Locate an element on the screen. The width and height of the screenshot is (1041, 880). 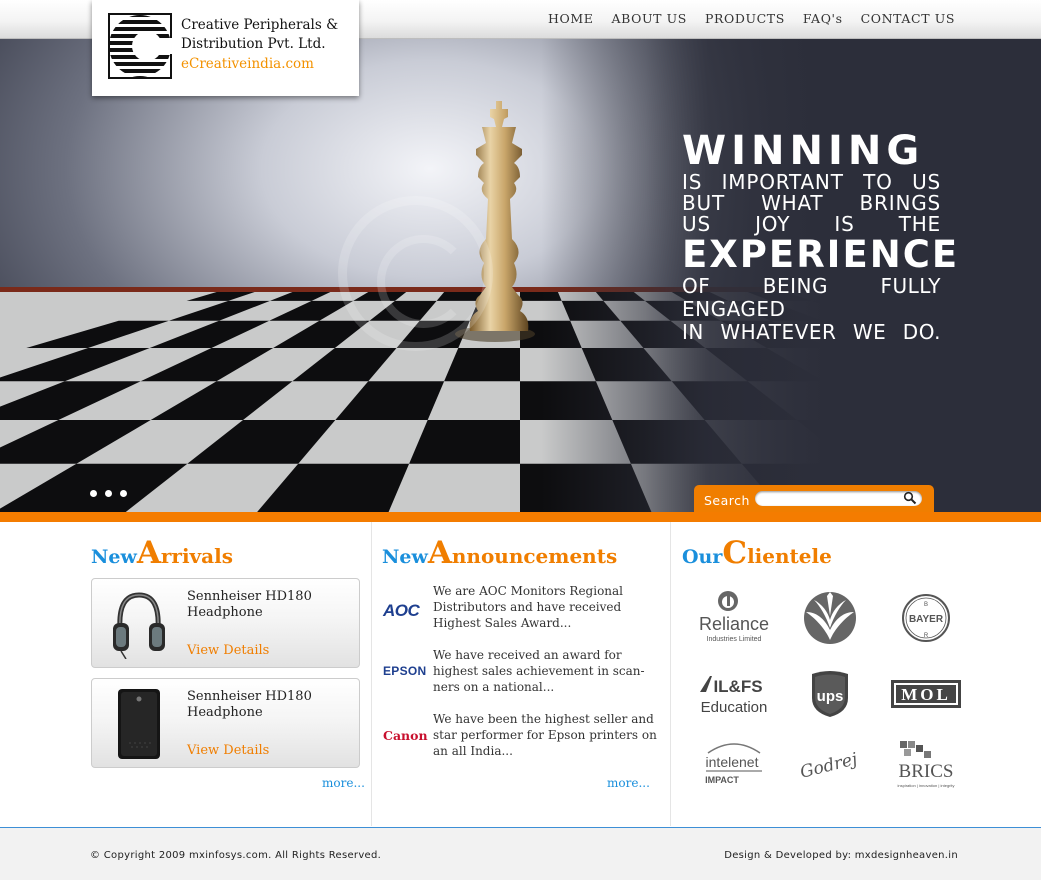
slogan-line-1: WINNING is located at coordinates (803, 151).